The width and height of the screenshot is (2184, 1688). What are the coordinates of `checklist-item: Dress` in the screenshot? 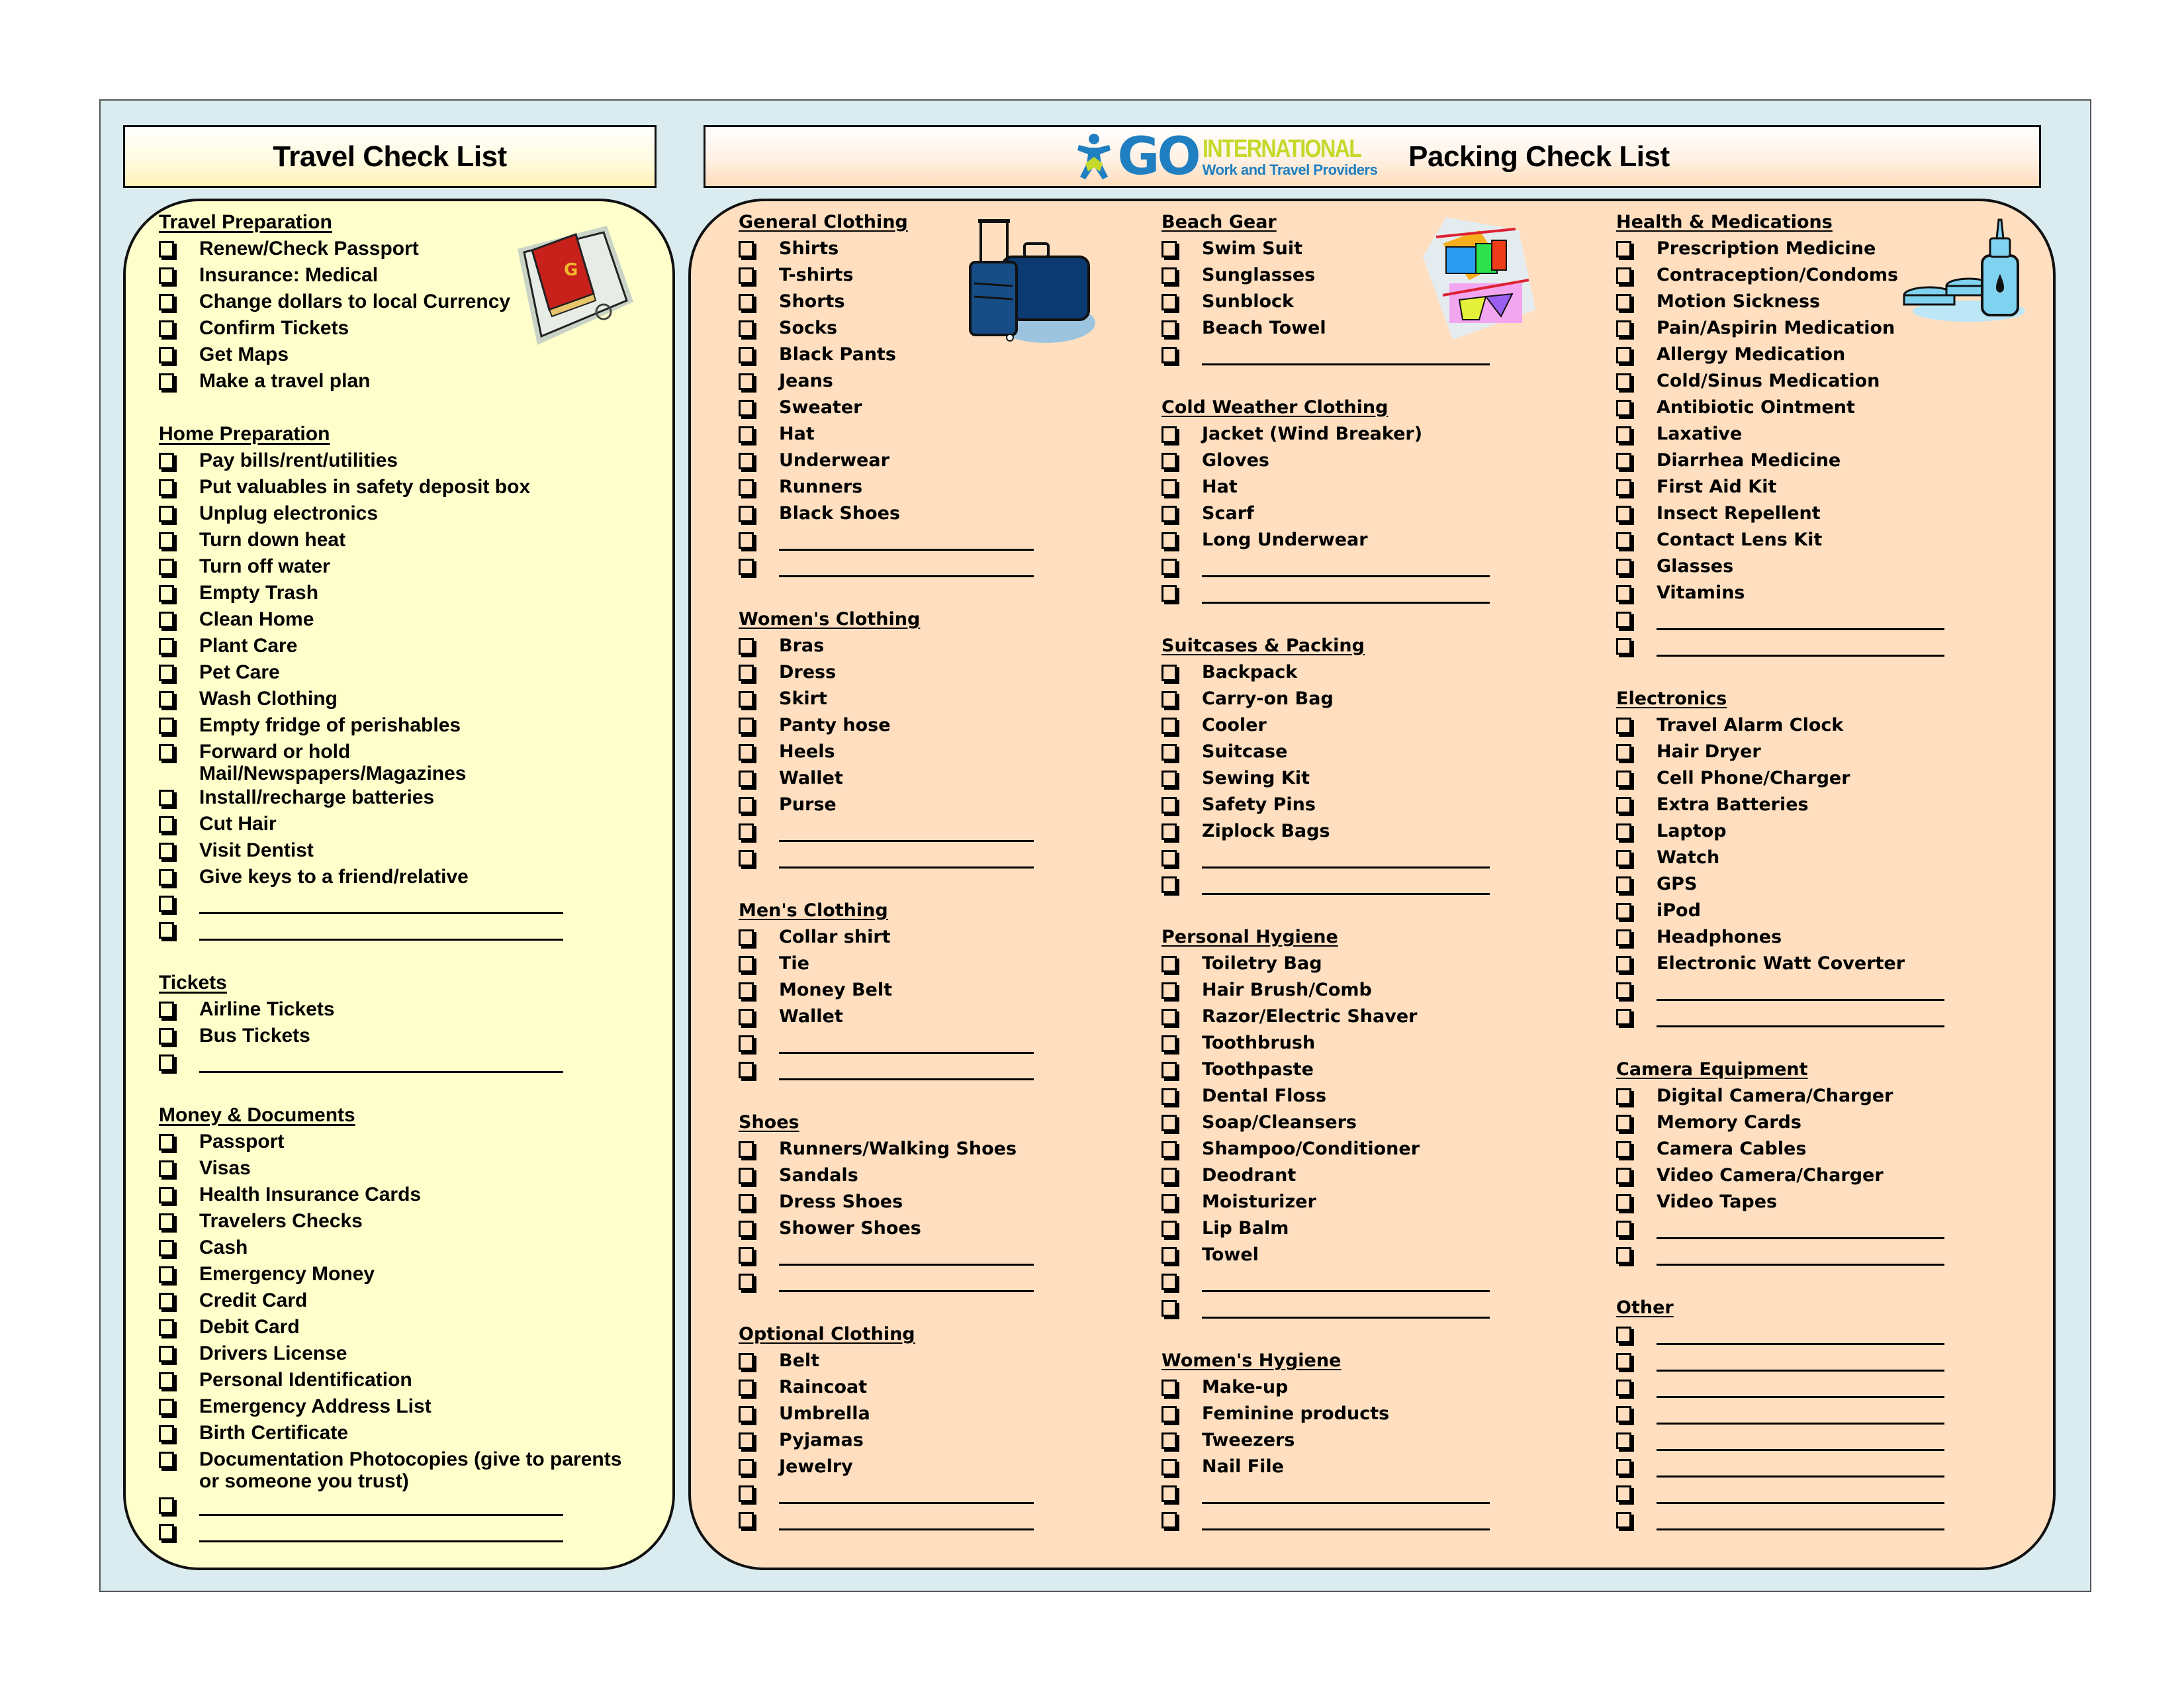 It's located at (886, 672).